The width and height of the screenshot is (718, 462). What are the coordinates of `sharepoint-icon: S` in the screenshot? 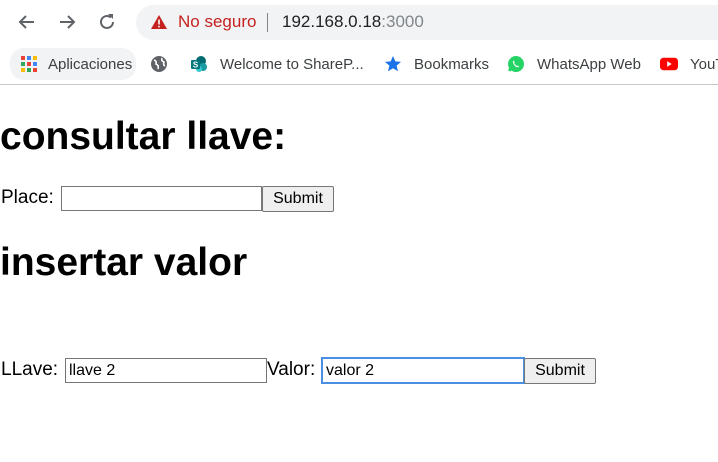 It's located at (199, 64).